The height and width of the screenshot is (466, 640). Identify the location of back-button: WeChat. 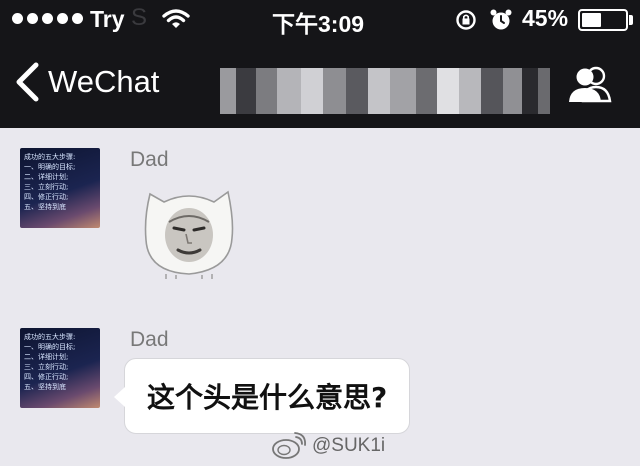
(86, 82).